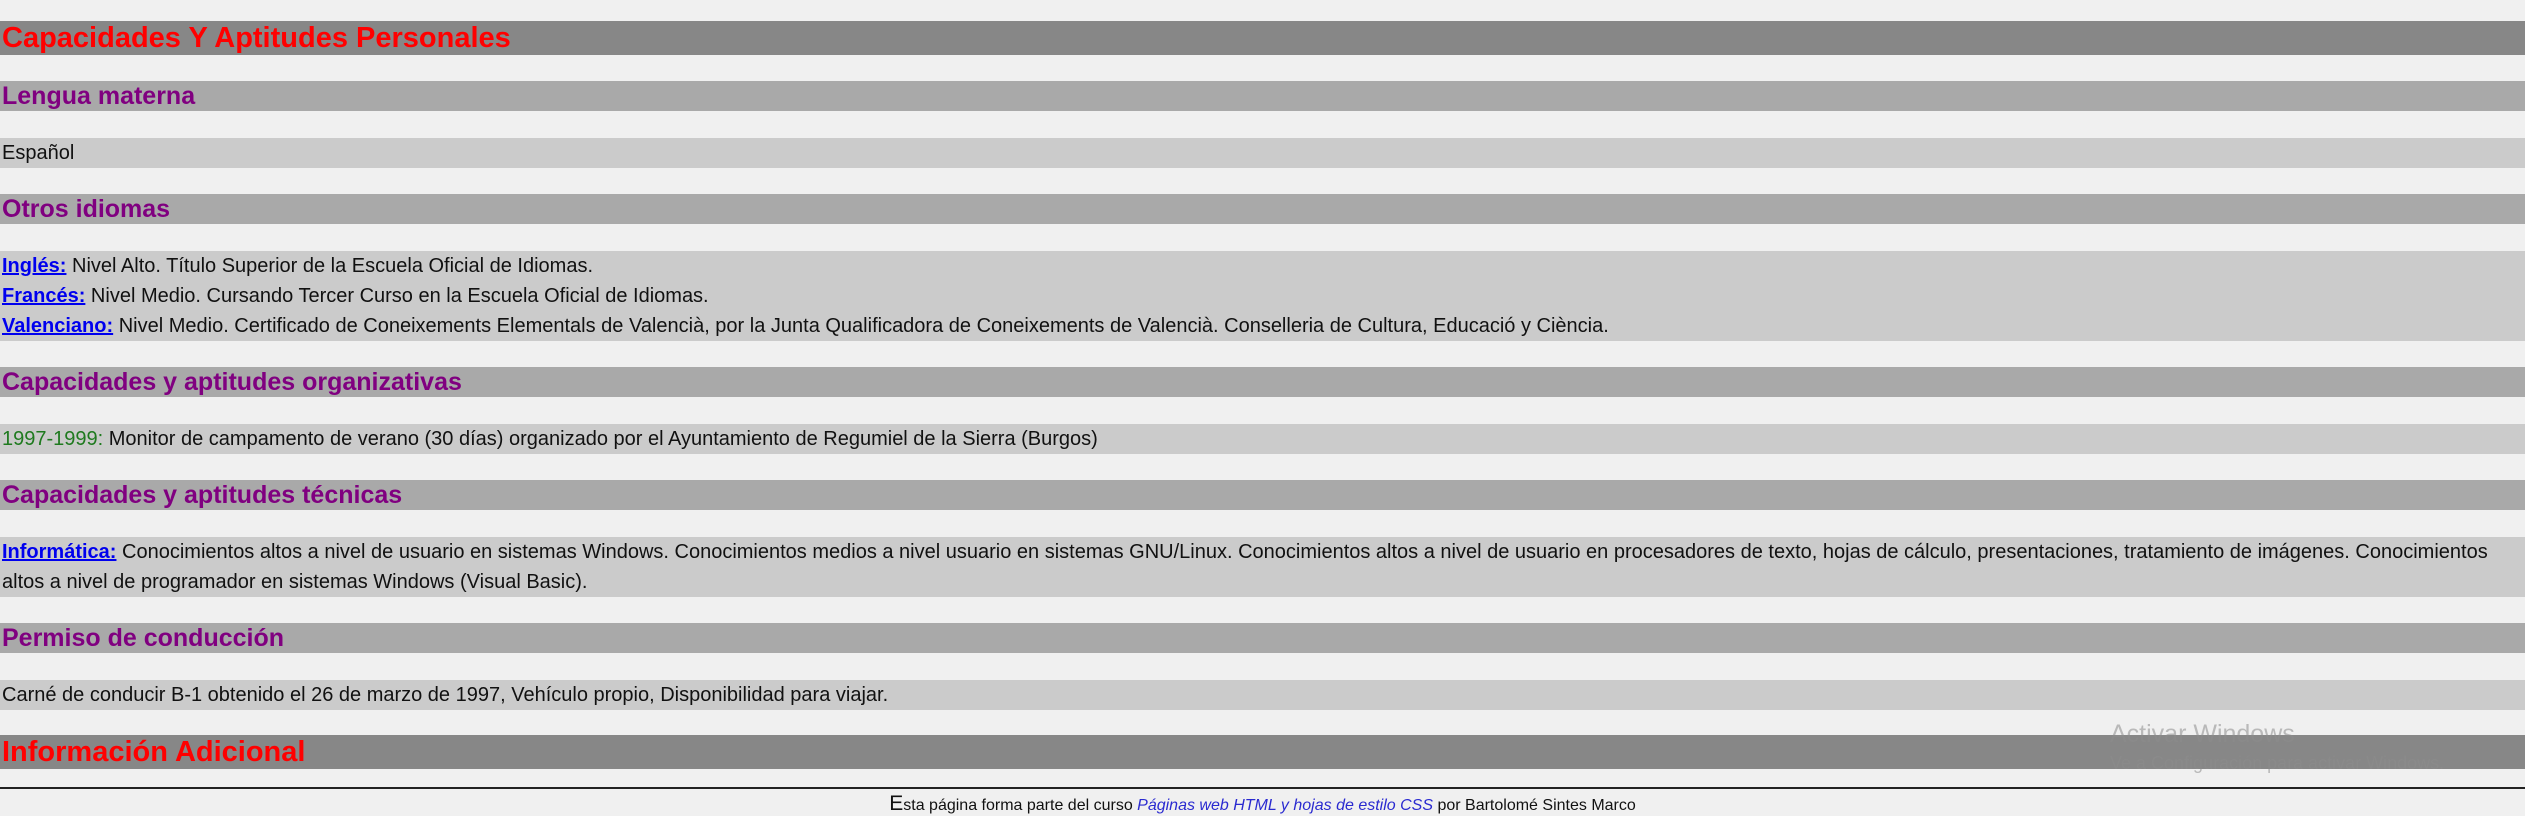 This screenshot has width=2525, height=816. What do you see at coordinates (1262, 96) in the screenshot?
I see `heading-lengua-materna: Lengua materna` at bounding box center [1262, 96].